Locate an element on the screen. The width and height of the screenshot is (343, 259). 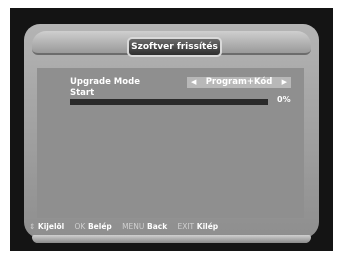
upgrade-mode-label: Upgrade Mode is located at coordinates (105, 82).